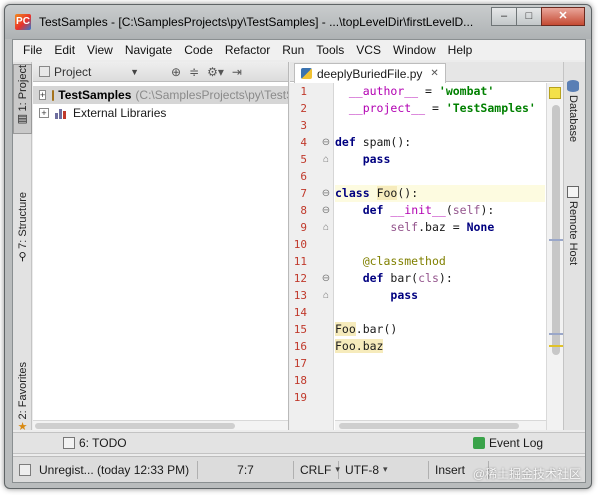 This screenshot has width=598, height=495. What do you see at coordinates (23, 22) in the screenshot?
I see `pycharm-logo-icon: PC` at bounding box center [23, 22].